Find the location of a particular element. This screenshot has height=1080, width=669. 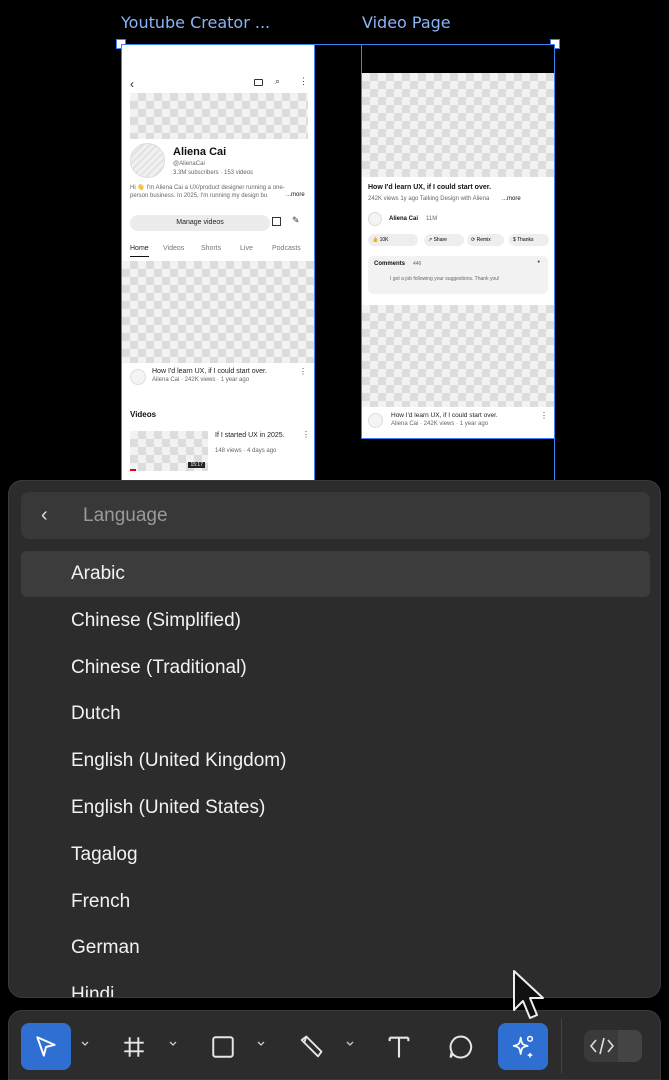

language-option: Dutch is located at coordinates (335, 714).